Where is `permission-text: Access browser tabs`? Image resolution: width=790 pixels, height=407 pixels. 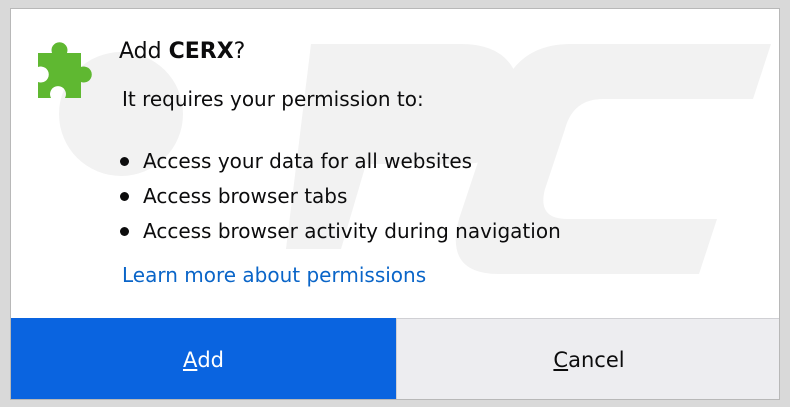
permission-text: Access browser tabs is located at coordinates (245, 196).